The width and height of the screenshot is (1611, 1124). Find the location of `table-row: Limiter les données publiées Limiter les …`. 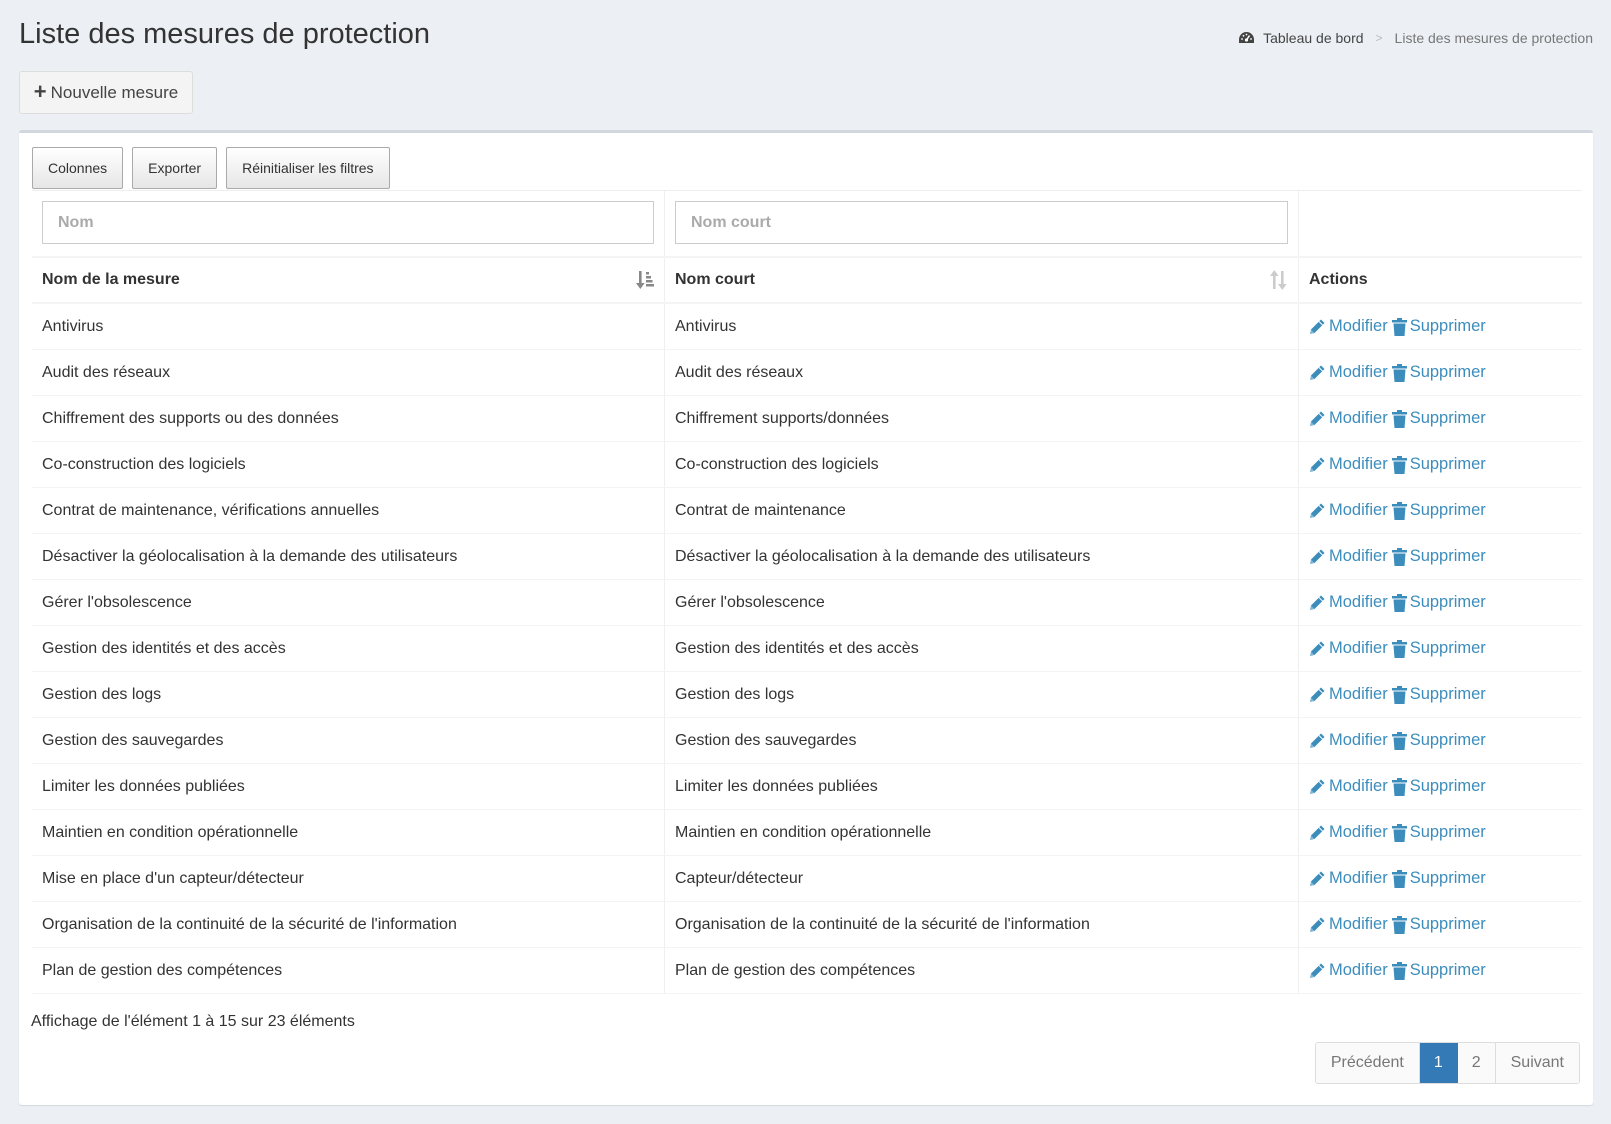

table-row: Limiter les données publiées Limiter les … is located at coordinates (807, 787).